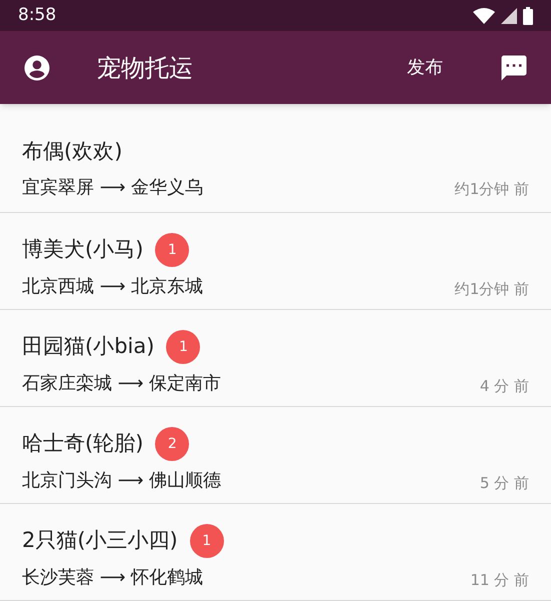 Image resolution: width=551 pixels, height=601 pixels. What do you see at coordinates (122, 384) in the screenshot?
I see `route: 石家庄栾城 ⟶ 保定南市` at bounding box center [122, 384].